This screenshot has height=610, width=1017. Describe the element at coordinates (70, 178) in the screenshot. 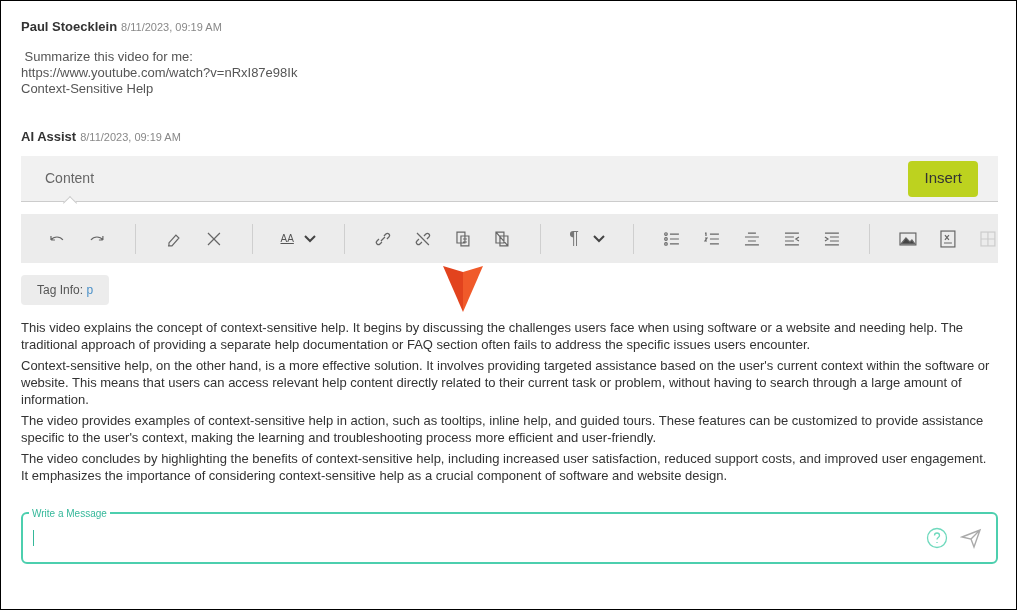

I see `editor-tab: Content` at that location.